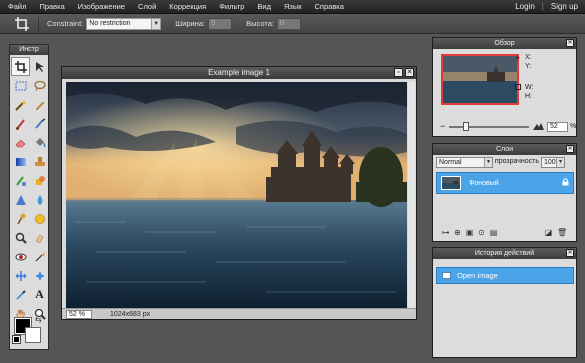 The width and height of the screenshot is (585, 363). I want to click on maximize-icon: ▫, so click(398, 72).